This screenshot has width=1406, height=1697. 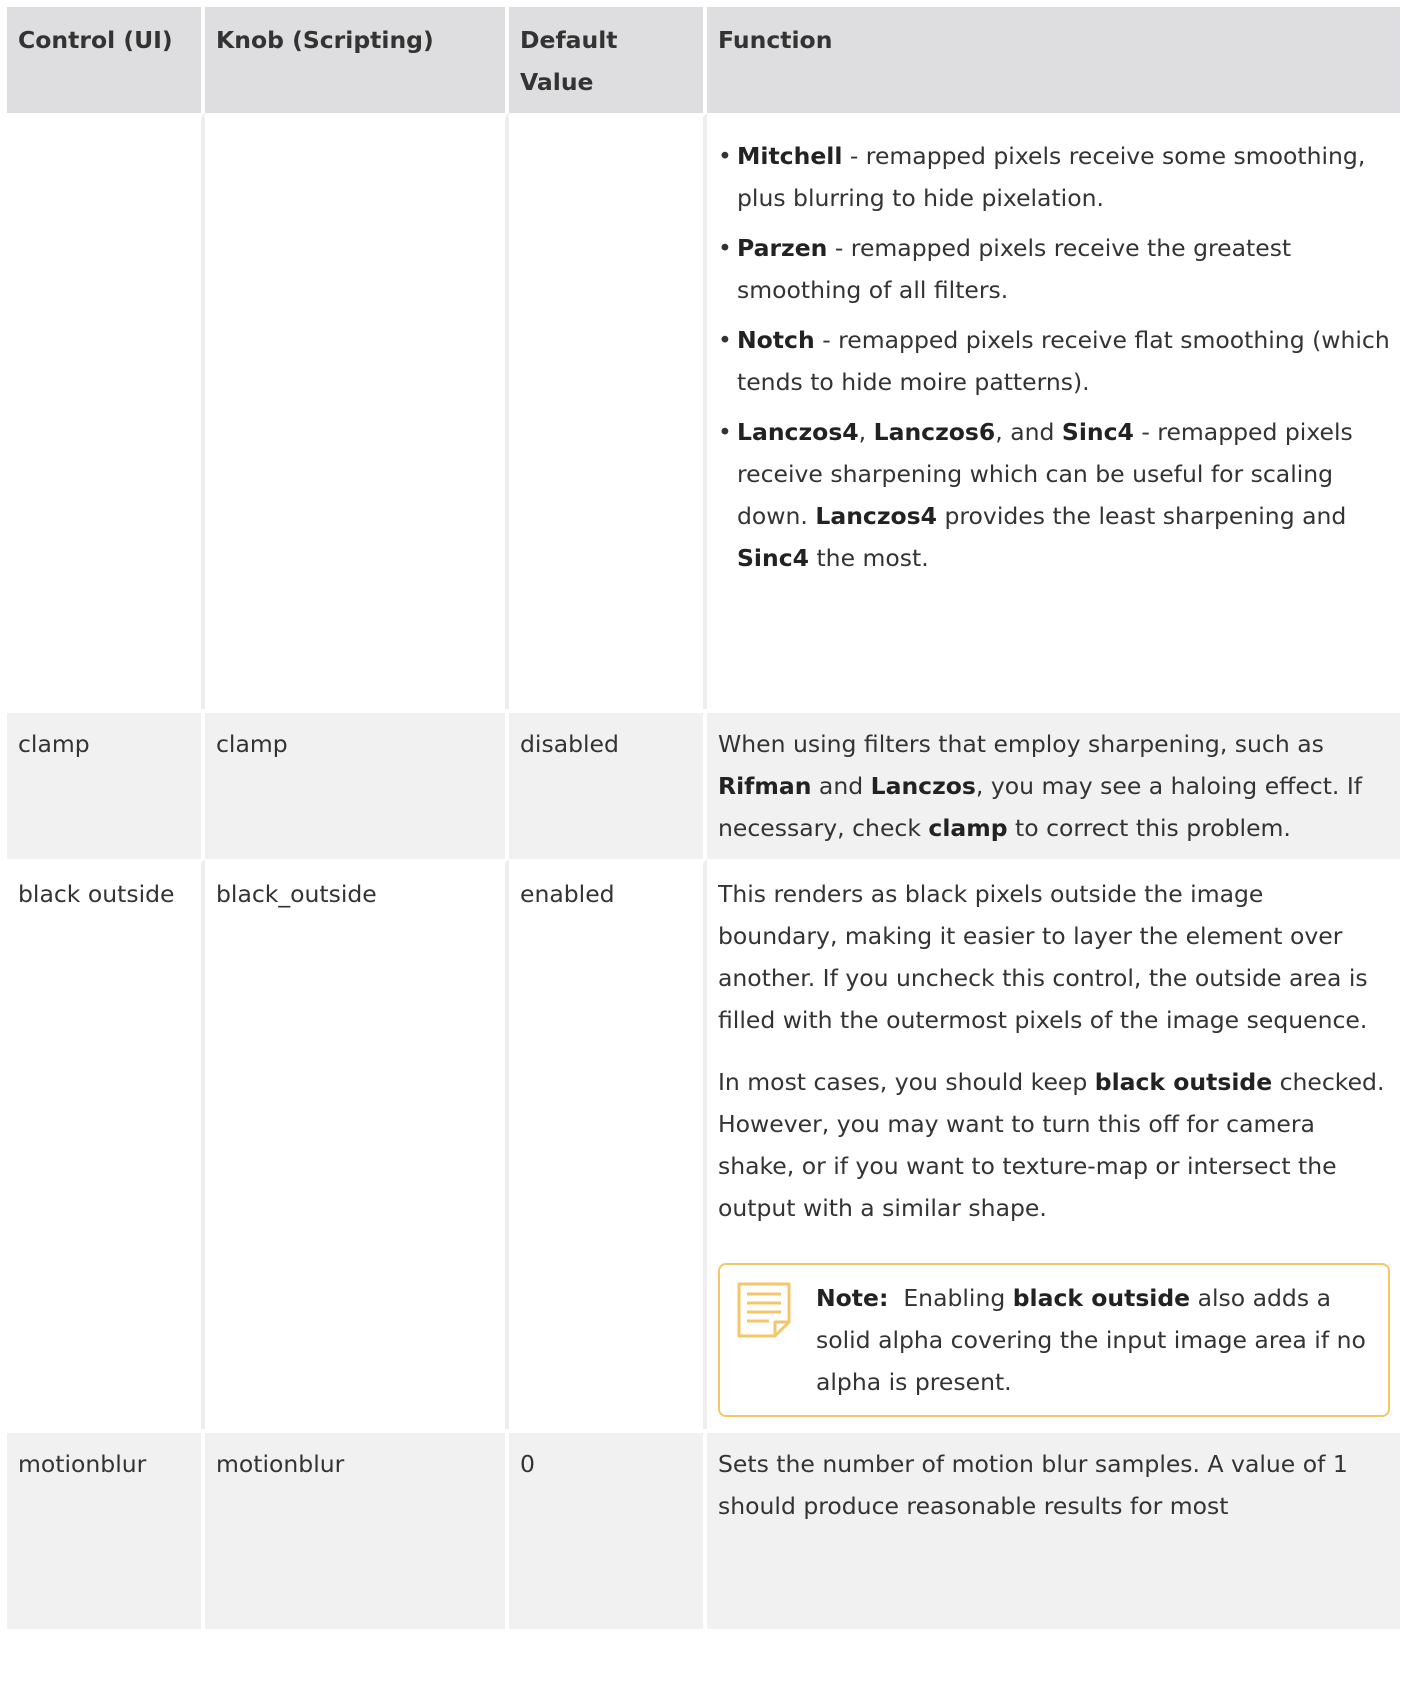 I want to click on cell-knob: motionblur, so click(x=357, y=1529).